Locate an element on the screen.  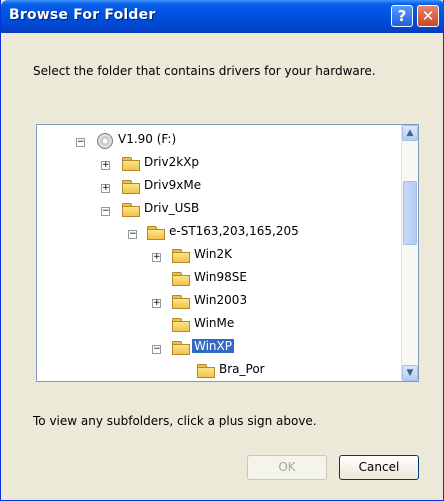
tree-item-win2k: + Win2K is located at coordinates (220, 256).